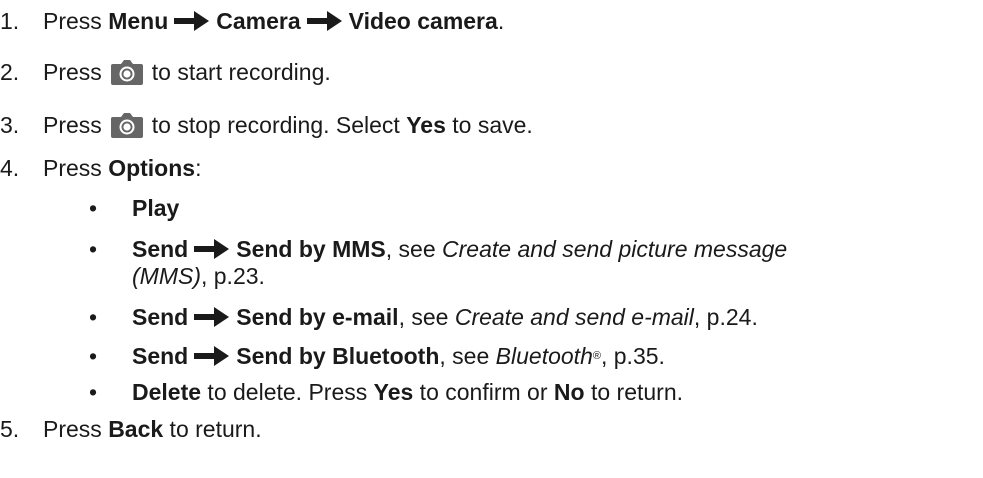  What do you see at coordinates (166, 276) in the screenshot?
I see `reference-link-continued: (MMS)` at bounding box center [166, 276].